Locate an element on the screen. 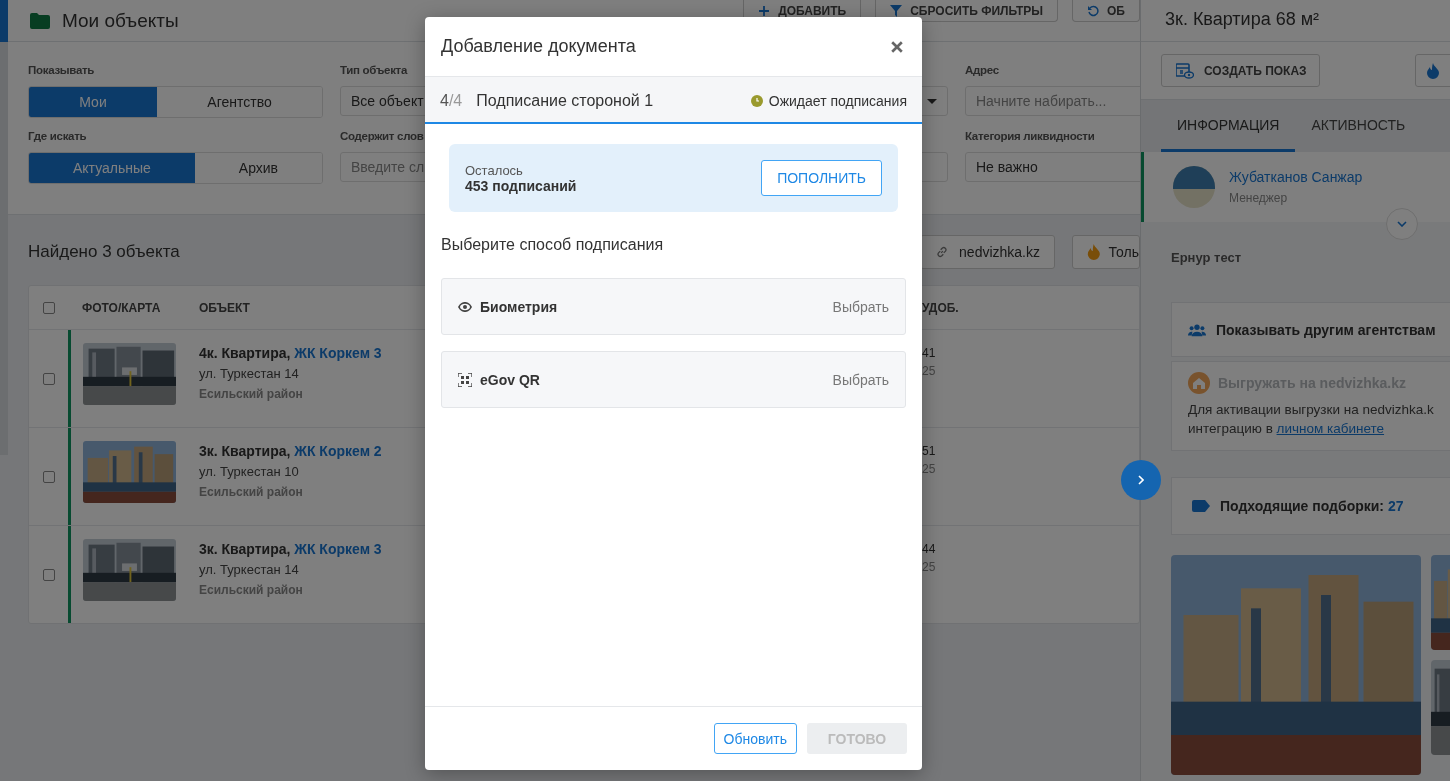 This screenshot has height=781, width=1450. collections-card: Подходящие подборки: 27 is located at coordinates (1310, 506).